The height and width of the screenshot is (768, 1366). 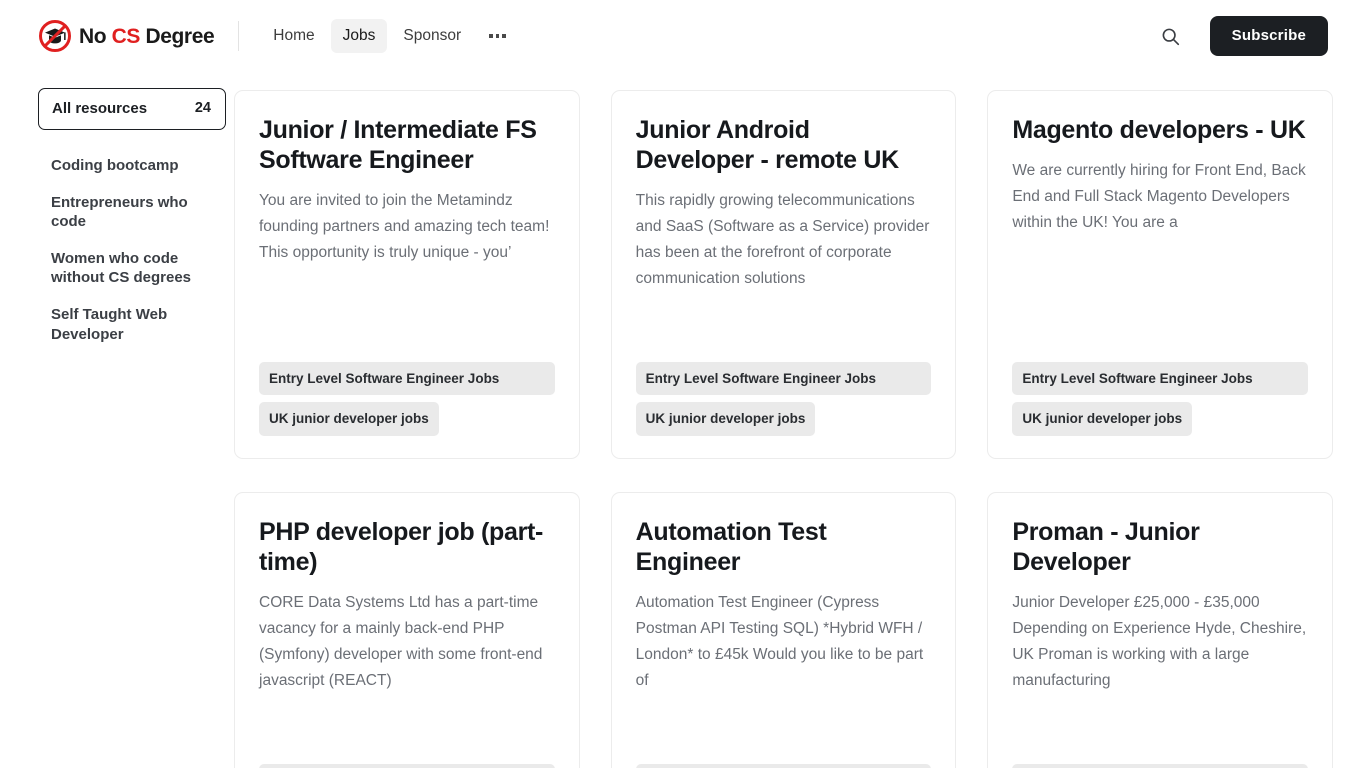 I want to click on job-card-title: PHP developer job (part-time), so click(x=401, y=547).